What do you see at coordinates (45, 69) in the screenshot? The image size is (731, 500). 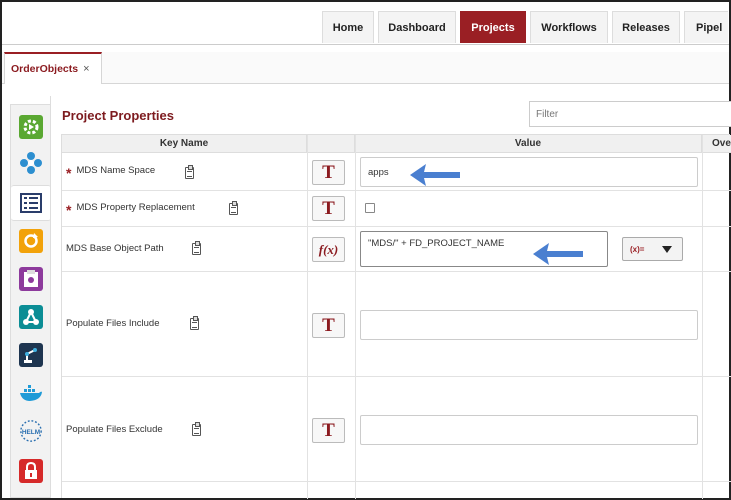 I see `tab-label: OrderObjects` at bounding box center [45, 69].